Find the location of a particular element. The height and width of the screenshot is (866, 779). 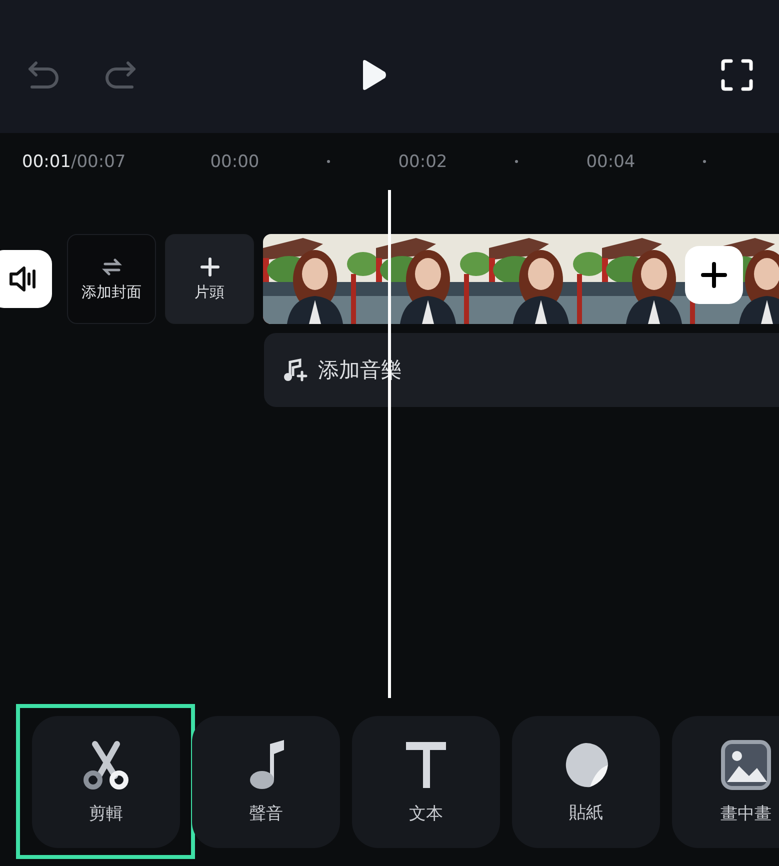

text-icon is located at coordinates (426, 765).